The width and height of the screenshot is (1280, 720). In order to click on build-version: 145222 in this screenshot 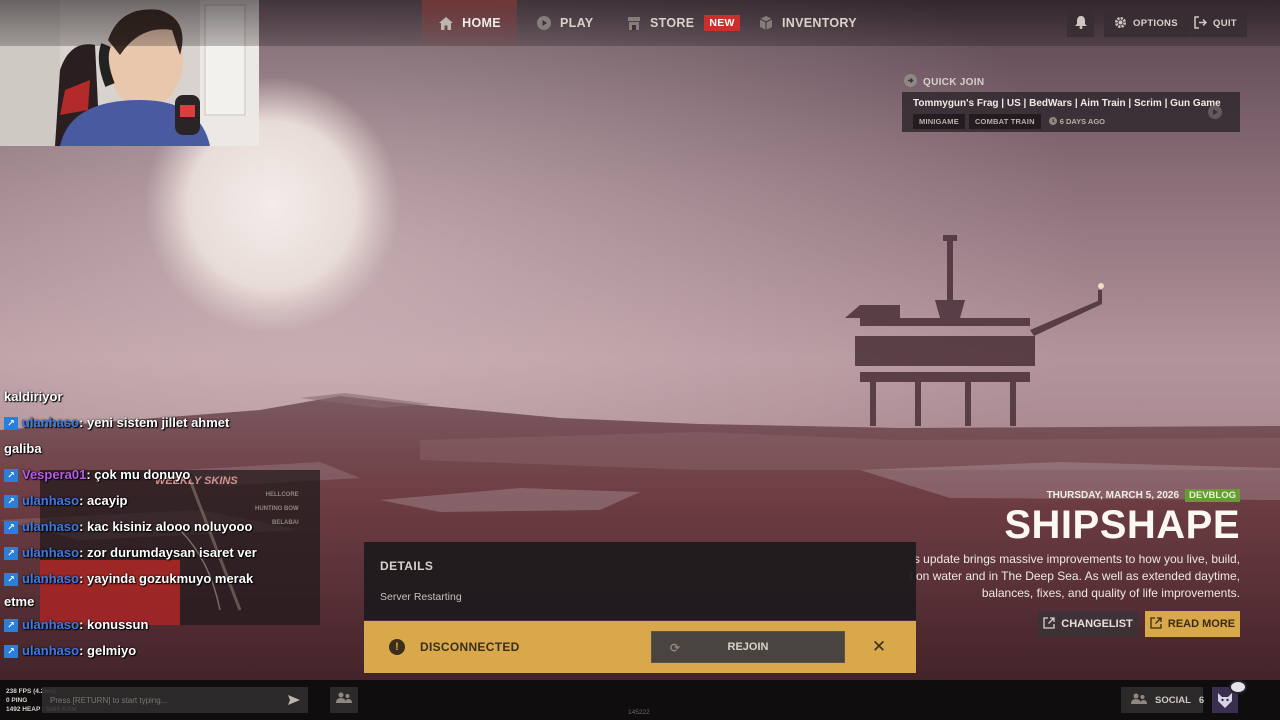, I will do `click(639, 712)`.